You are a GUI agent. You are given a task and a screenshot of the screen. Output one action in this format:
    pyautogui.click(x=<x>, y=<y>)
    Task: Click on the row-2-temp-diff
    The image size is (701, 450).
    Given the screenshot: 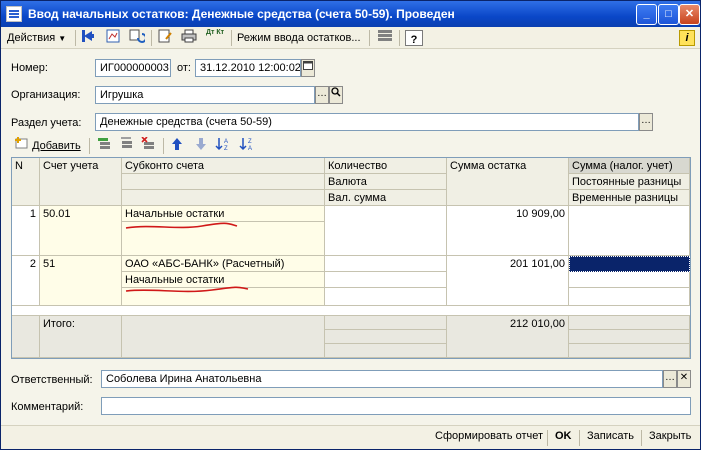 What is the action you would take?
    pyautogui.click(x=629, y=297)
    